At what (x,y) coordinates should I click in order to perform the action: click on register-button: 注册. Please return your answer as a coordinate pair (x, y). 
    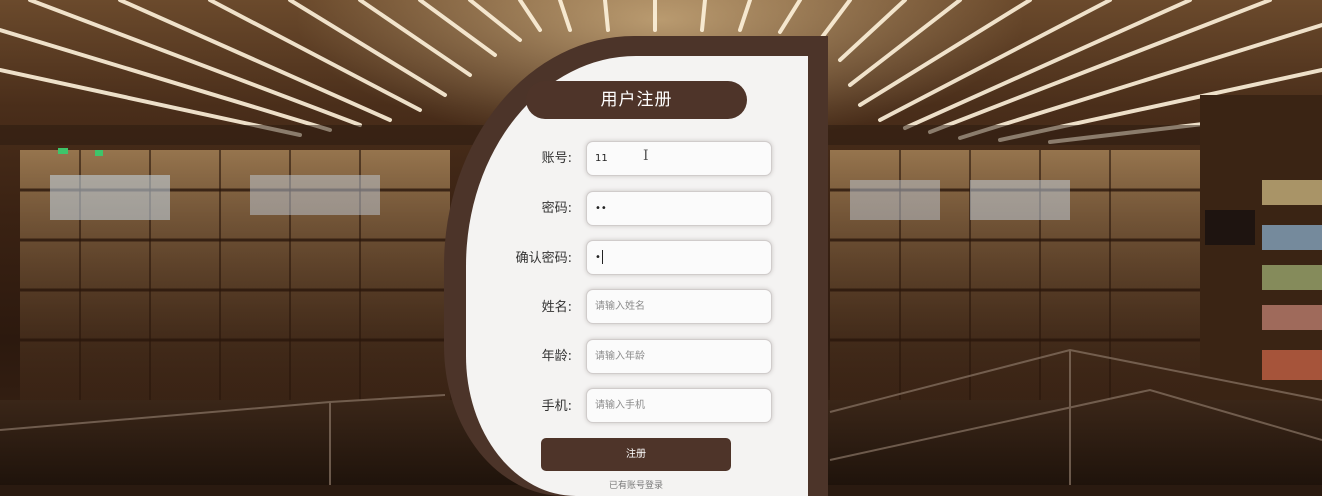
    Looking at the image, I should click on (636, 454).